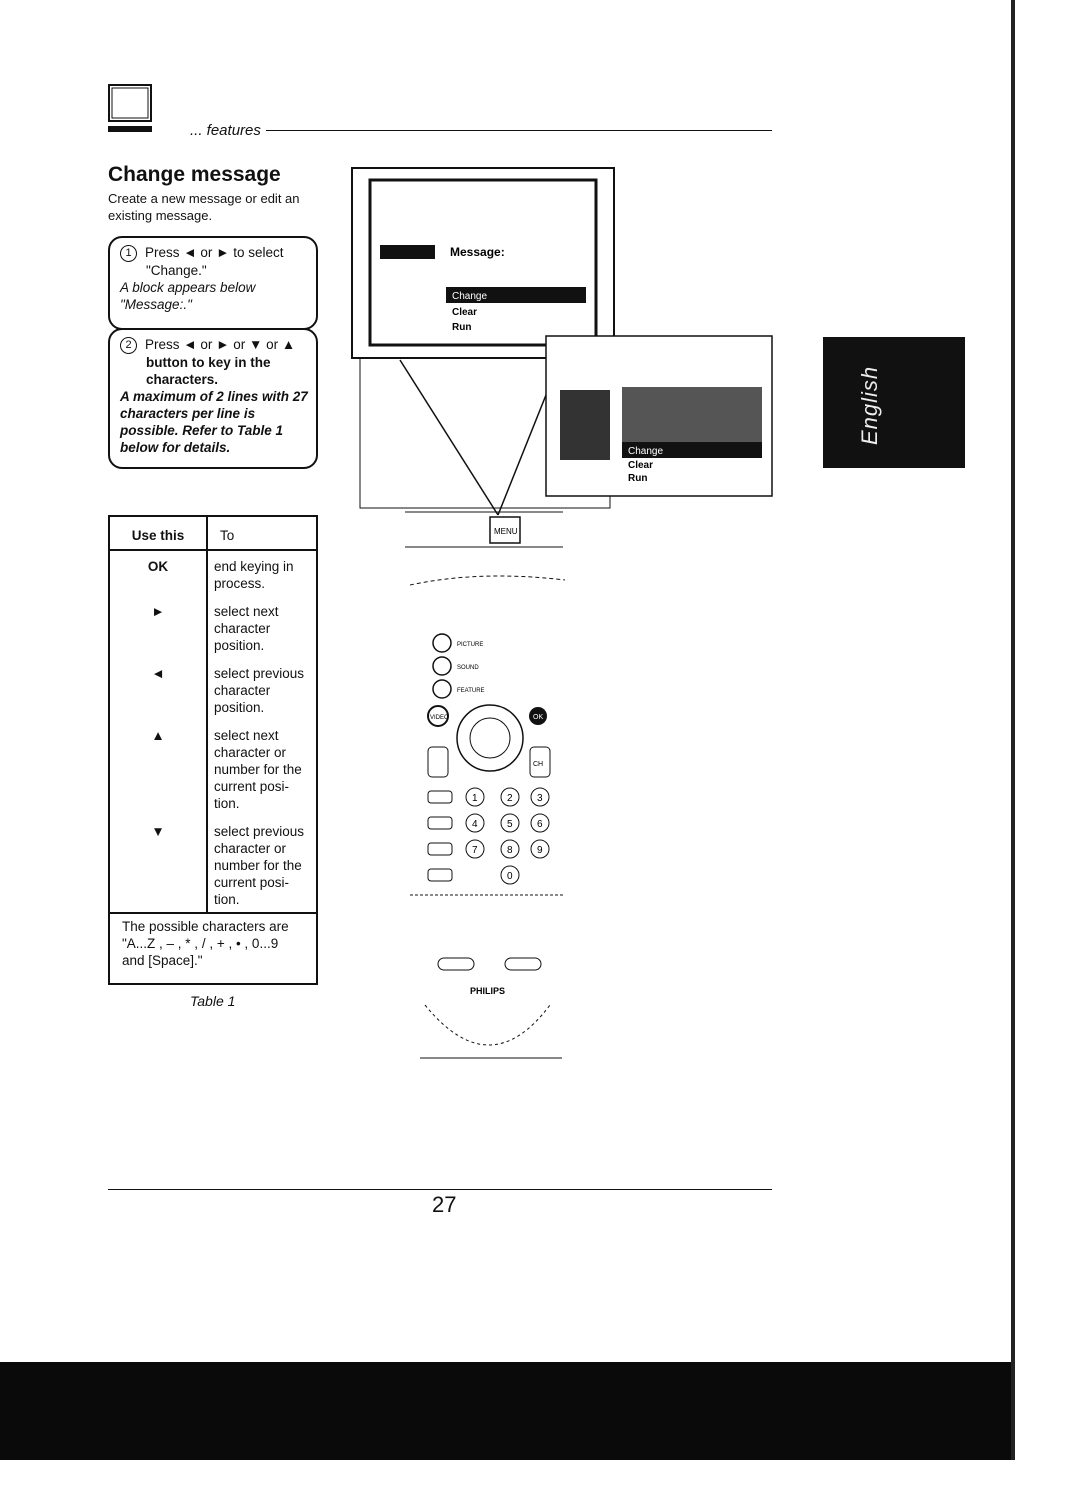 This screenshot has width=1080, height=1511. I want to click on svg-text: 5, so click(510, 824).